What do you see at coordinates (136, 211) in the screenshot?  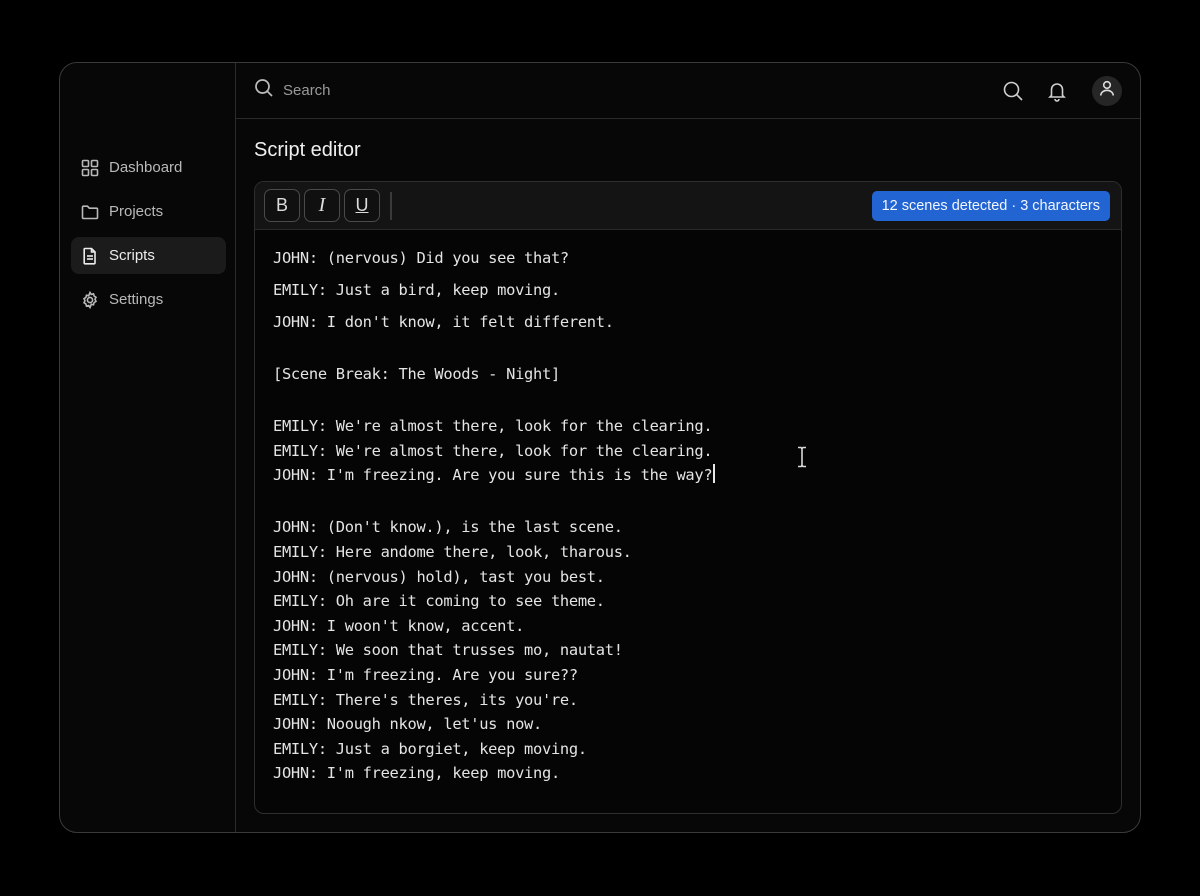 I see `sidebar-item-label: Projects` at bounding box center [136, 211].